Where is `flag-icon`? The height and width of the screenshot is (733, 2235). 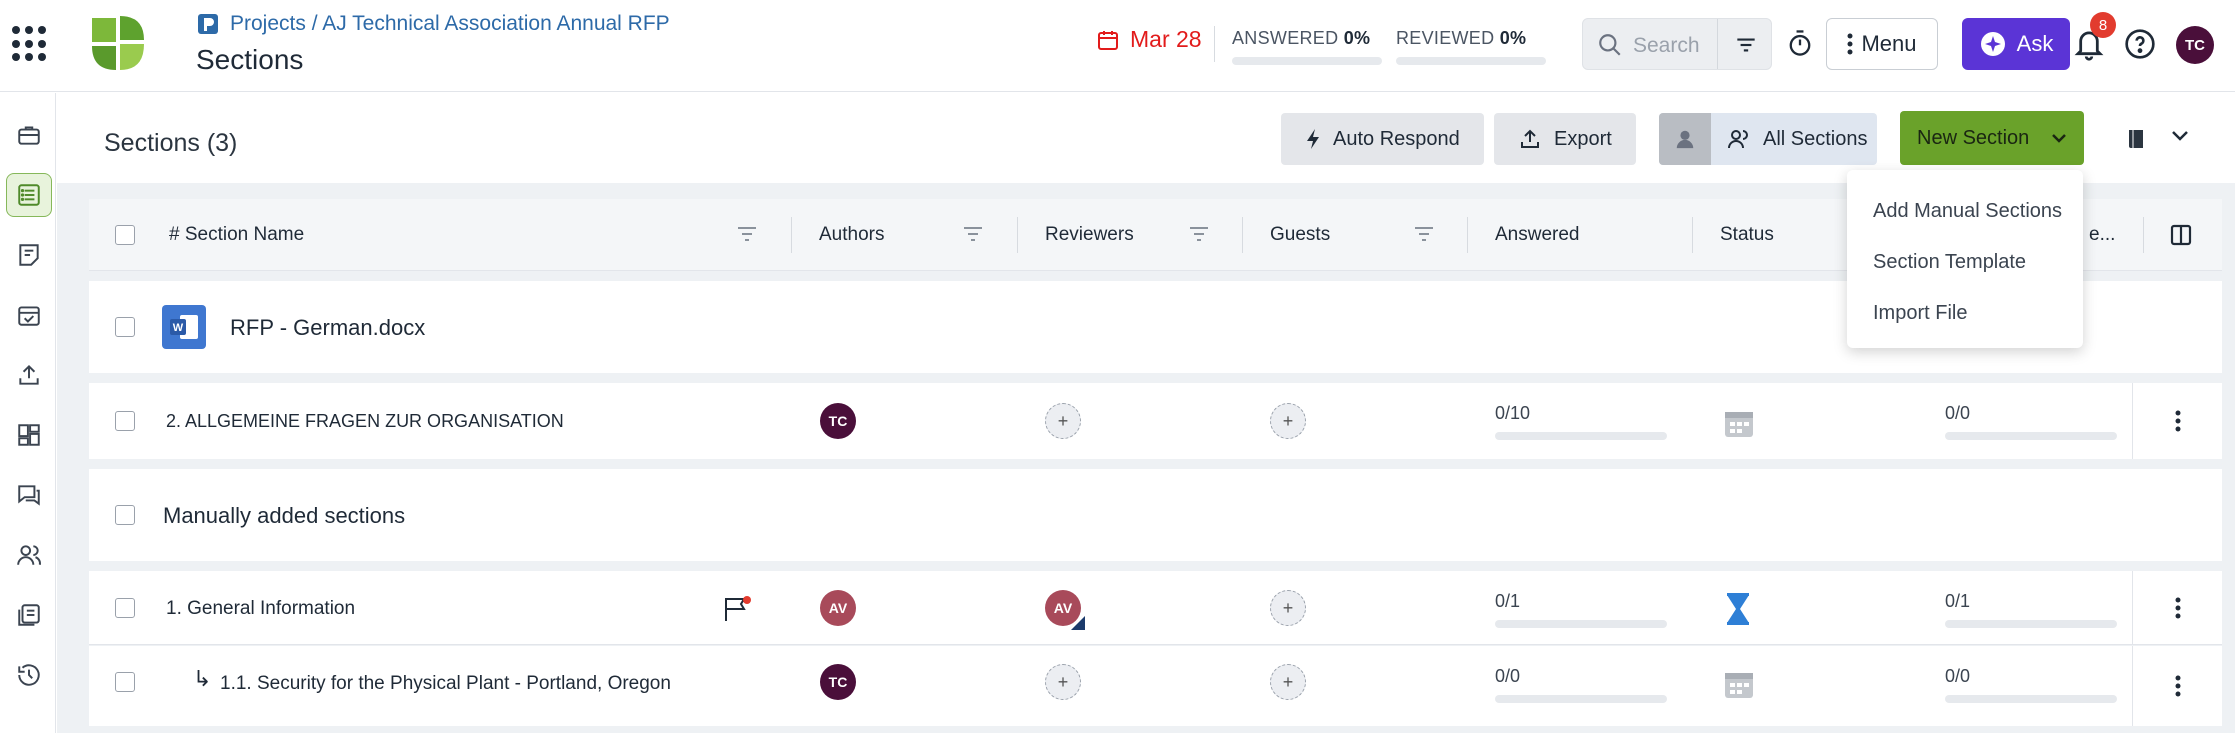
flag-icon is located at coordinates (738, 609).